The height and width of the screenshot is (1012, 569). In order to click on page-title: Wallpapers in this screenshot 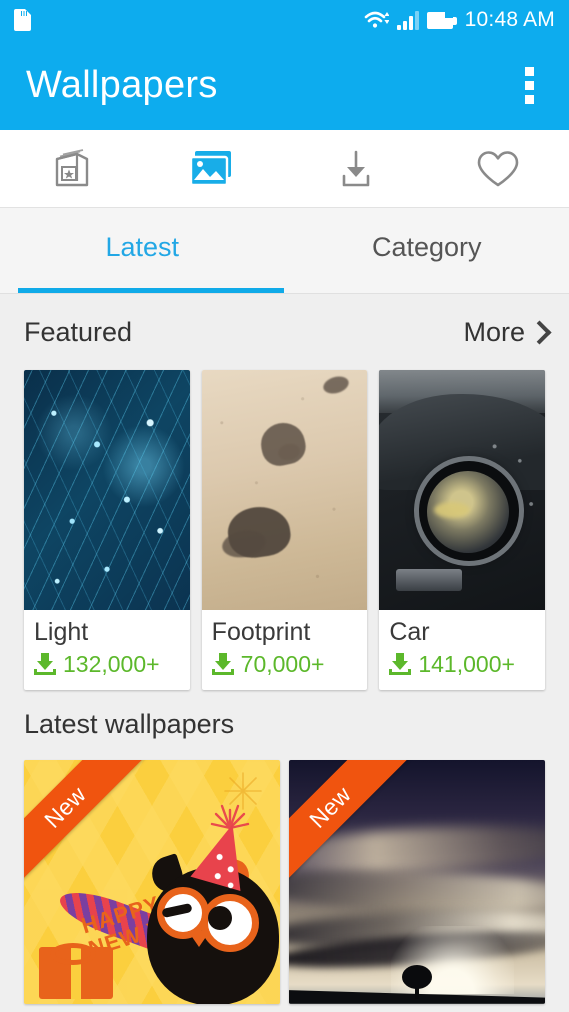, I will do `click(122, 84)`.